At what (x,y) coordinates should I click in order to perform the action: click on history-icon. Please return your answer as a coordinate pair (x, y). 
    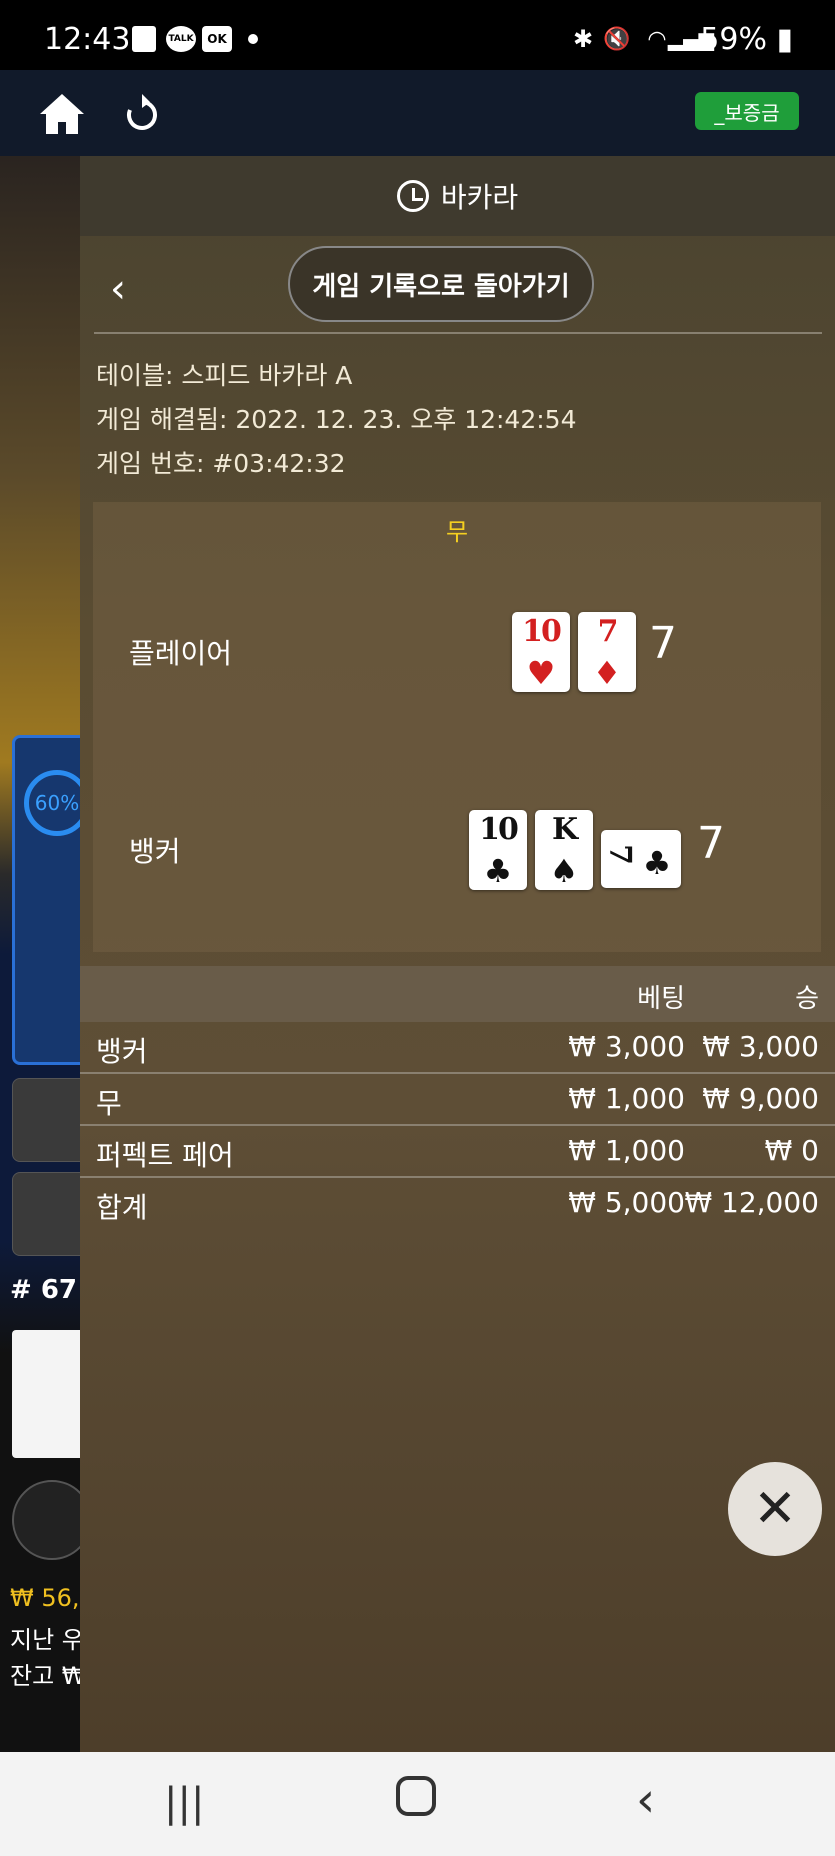
    Looking at the image, I should click on (412, 196).